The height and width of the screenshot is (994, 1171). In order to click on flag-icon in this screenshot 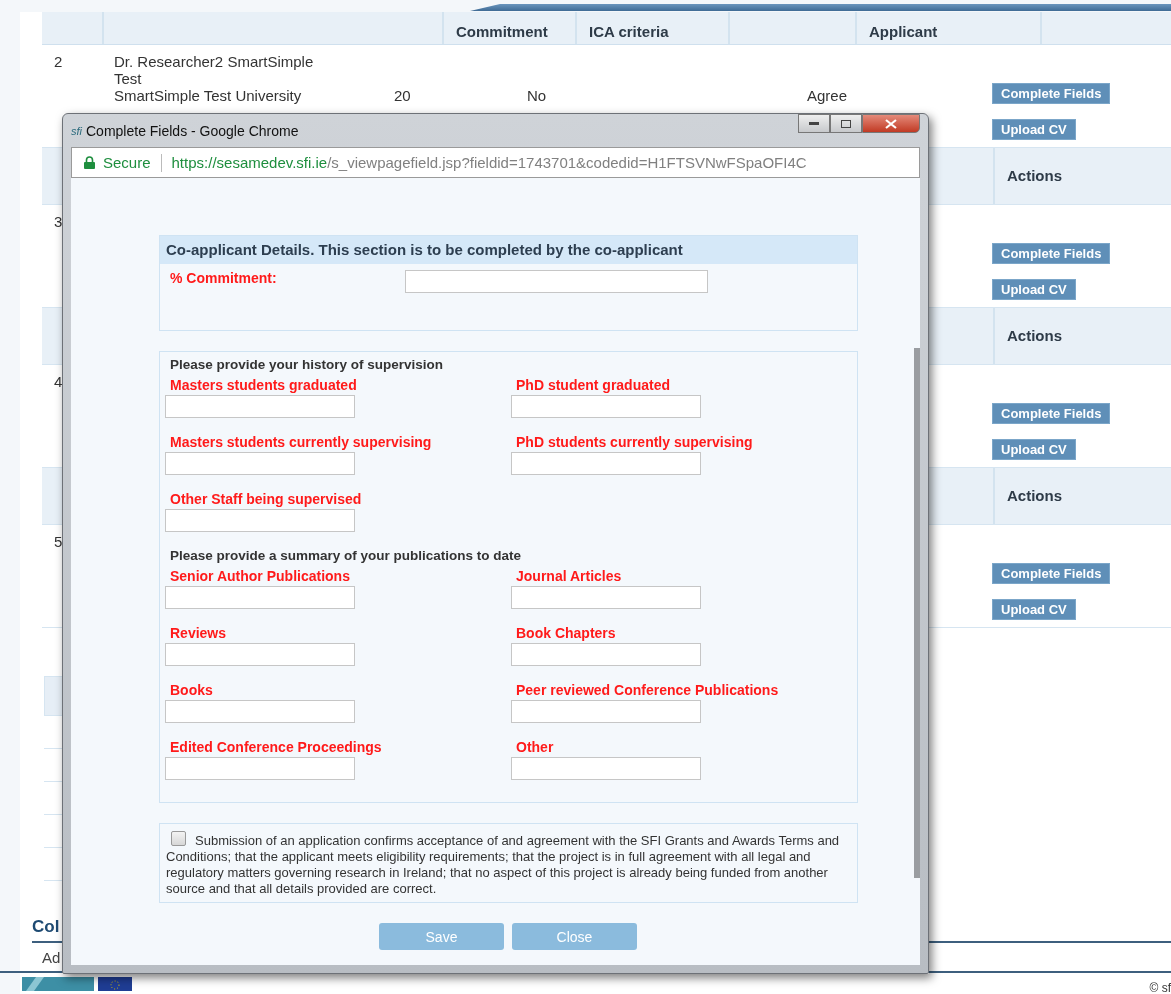, I will do `click(115, 984)`.